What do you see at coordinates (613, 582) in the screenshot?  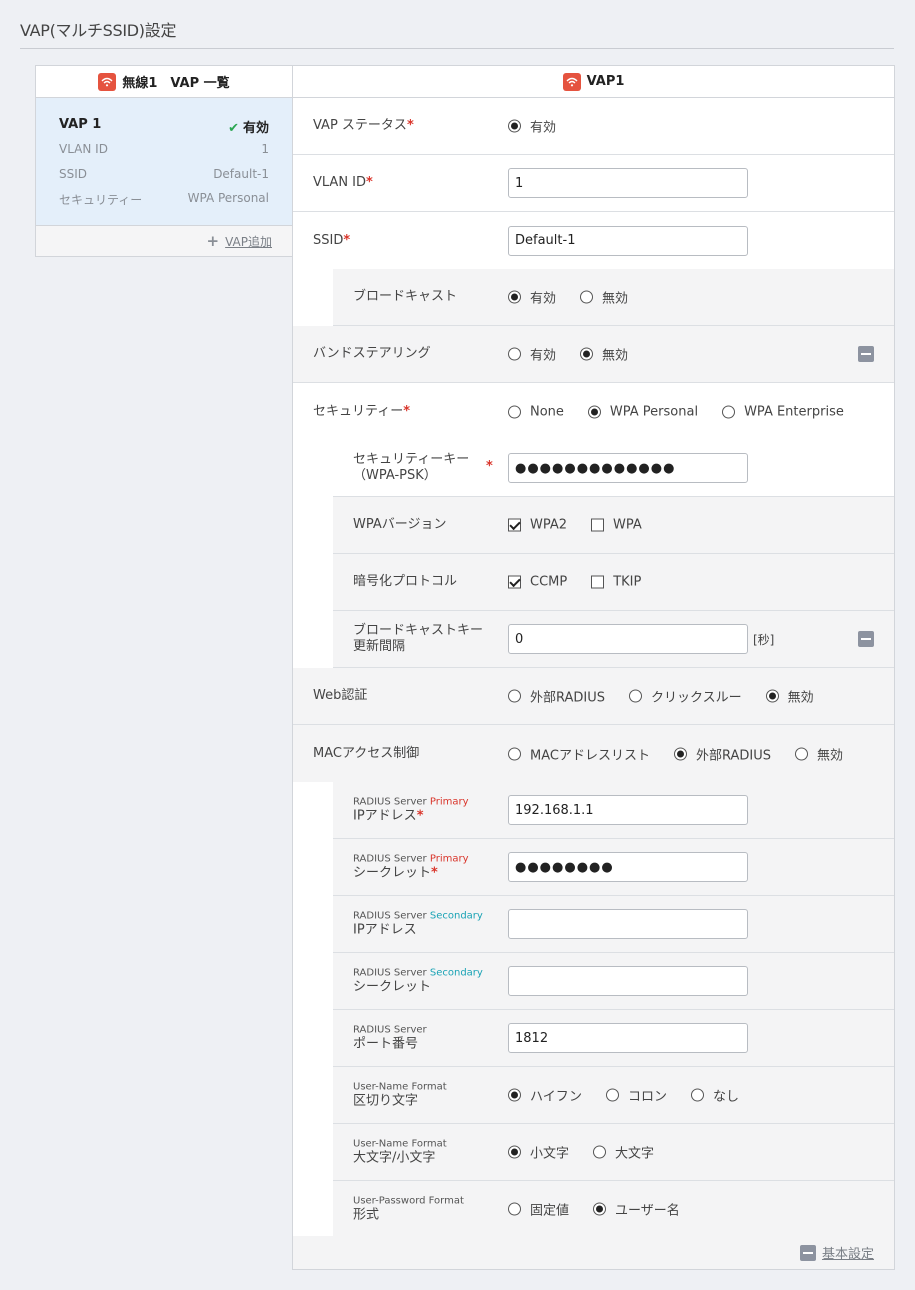 I see `encryption-row: 暗号化プロトコル CCMP TKIP` at bounding box center [613, 582].